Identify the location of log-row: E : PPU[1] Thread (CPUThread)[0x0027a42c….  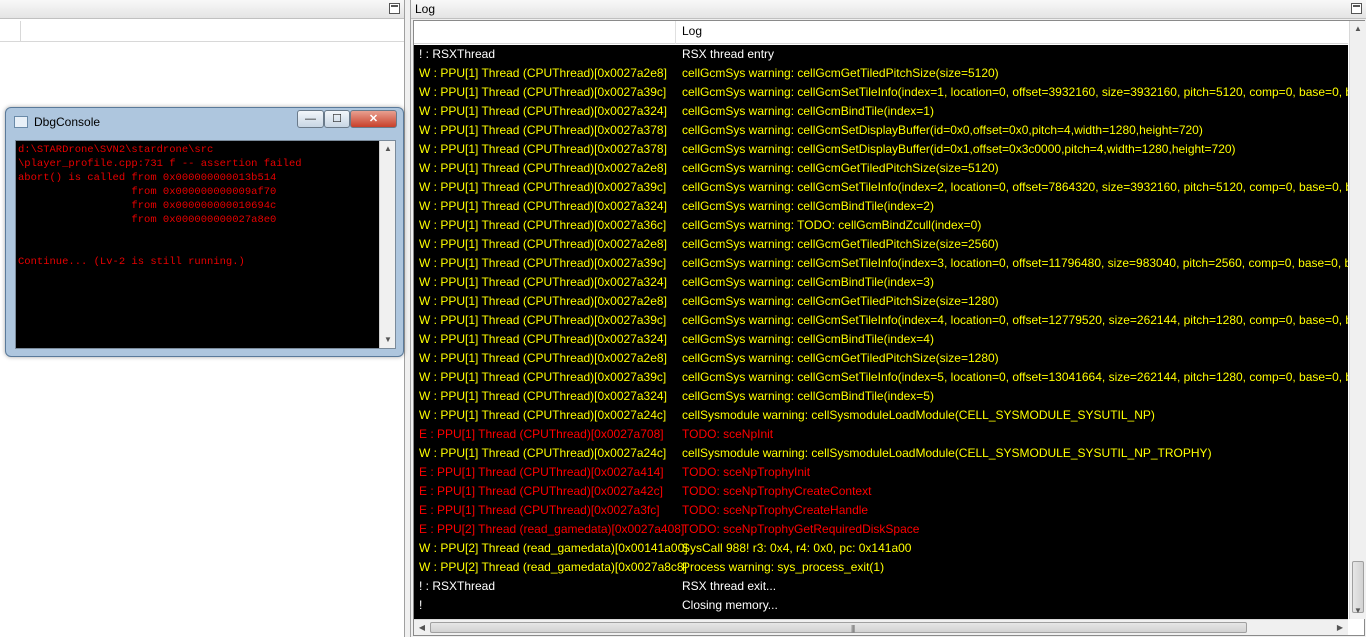
(881, 491).